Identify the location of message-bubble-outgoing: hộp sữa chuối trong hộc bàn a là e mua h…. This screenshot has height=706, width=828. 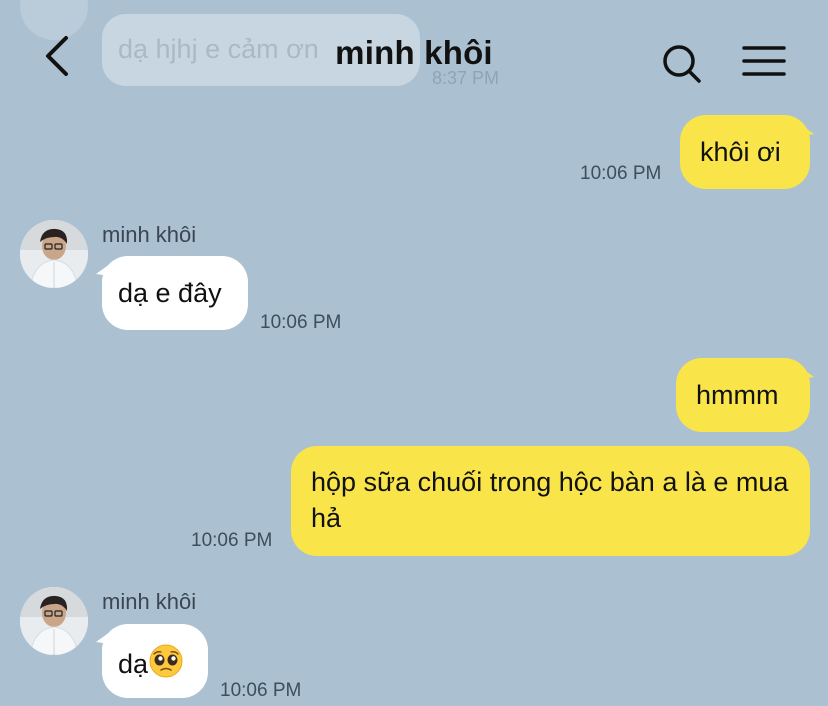
(550, 501).